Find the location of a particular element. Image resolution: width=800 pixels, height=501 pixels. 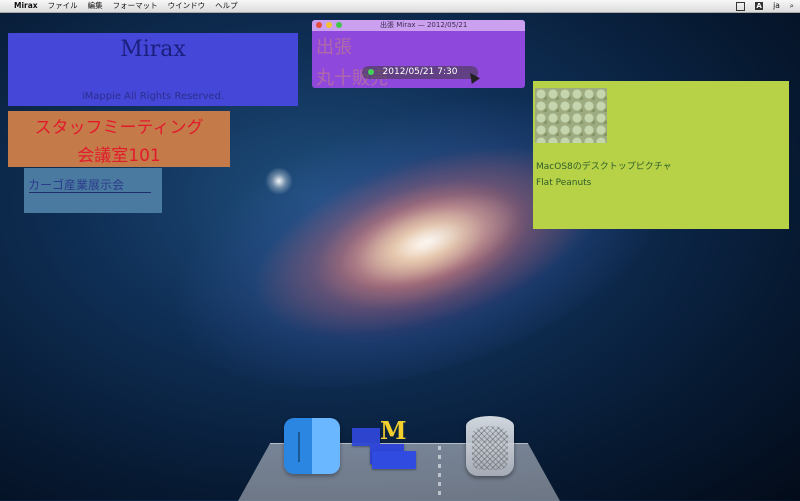

note-steel-underline is located at coordinates (90, 192).